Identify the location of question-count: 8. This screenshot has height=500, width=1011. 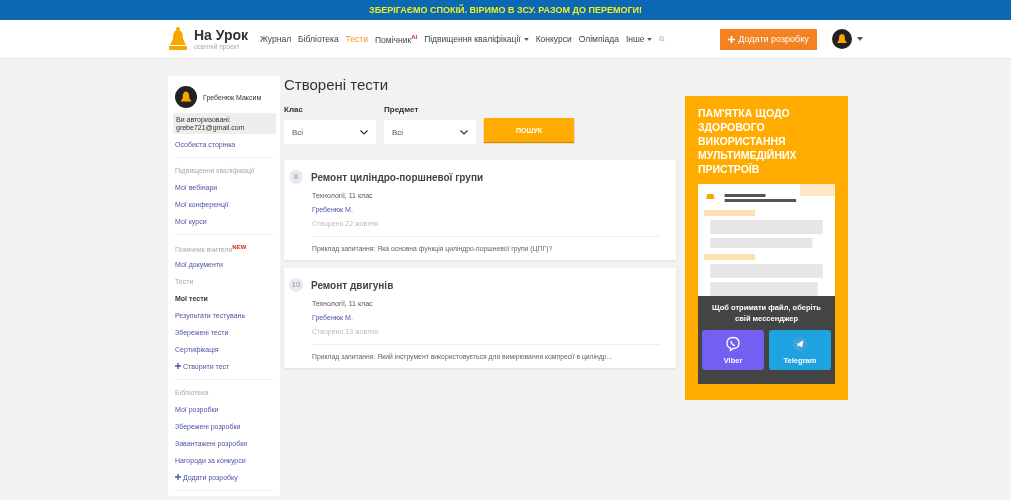
(296, 177).